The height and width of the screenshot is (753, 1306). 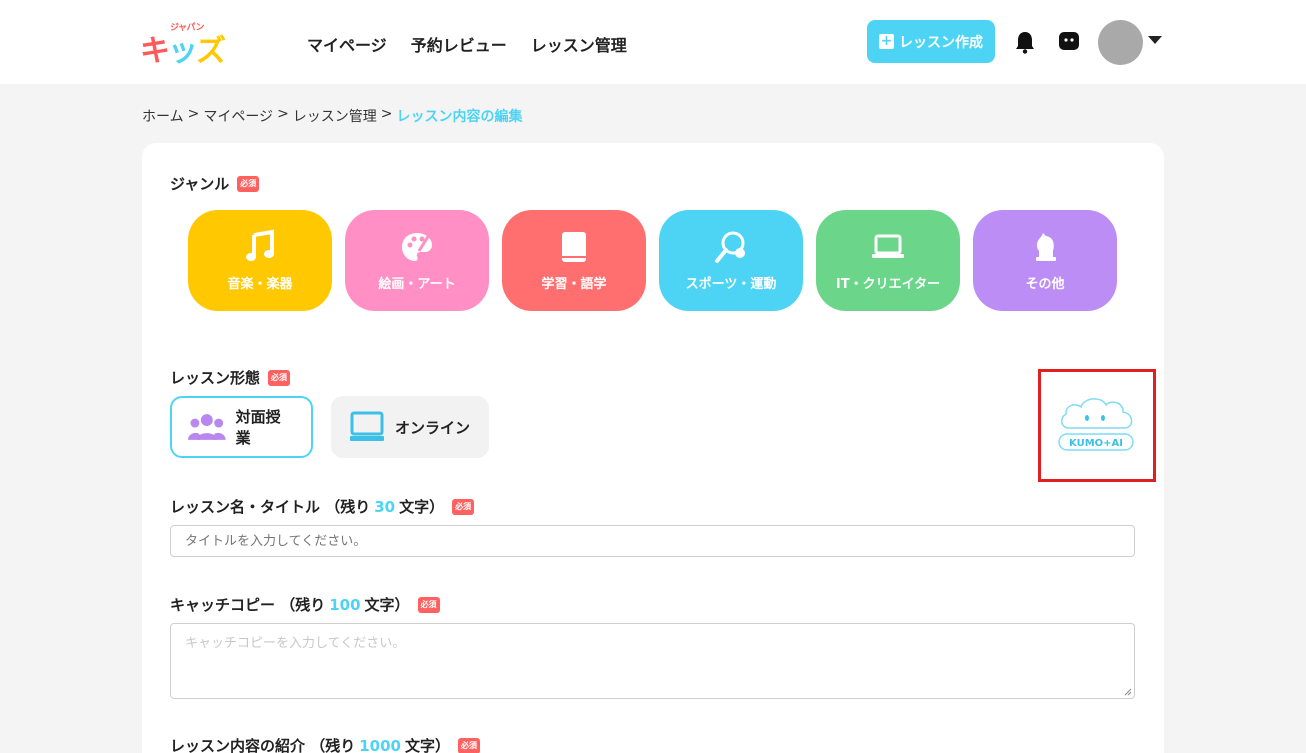 What do you see at coordinates (888, 260) in the screenshot?
I see `genre-it: IT・クリエイター` at bounding box center [888, 260].